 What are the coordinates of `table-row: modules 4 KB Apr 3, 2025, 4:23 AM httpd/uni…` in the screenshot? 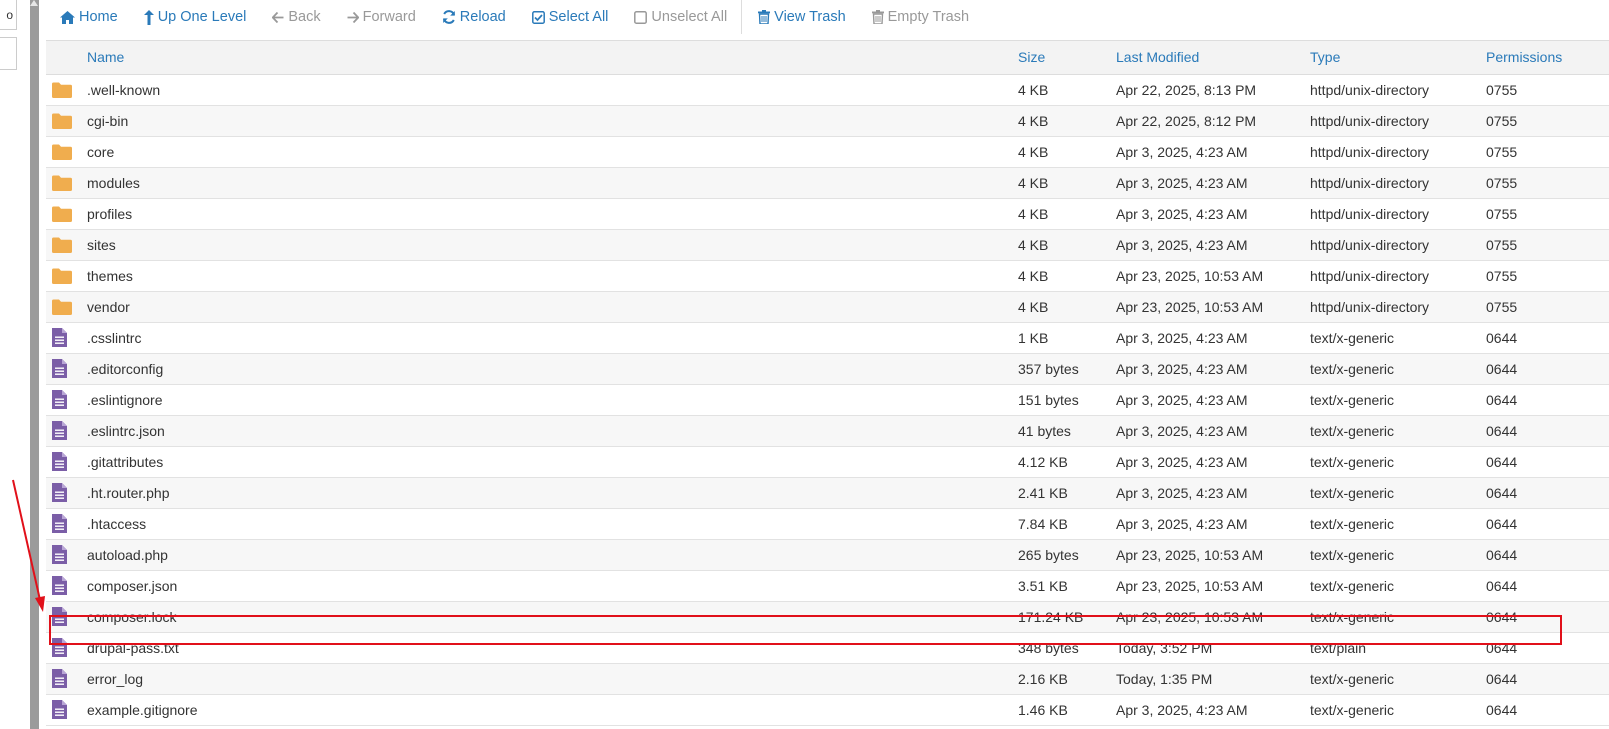 It's located at (827, 183).